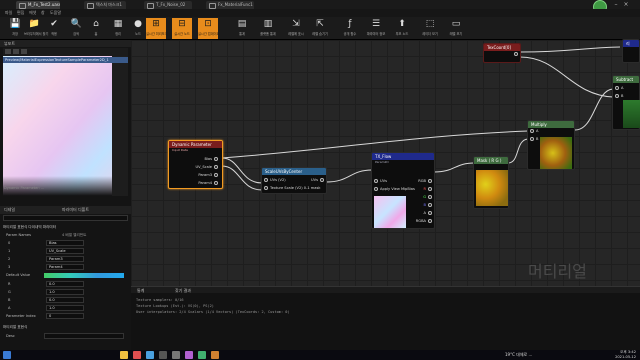 This screenshot has height=360, width=640. I want to click on output-pin-g: G, so click(428, 197).